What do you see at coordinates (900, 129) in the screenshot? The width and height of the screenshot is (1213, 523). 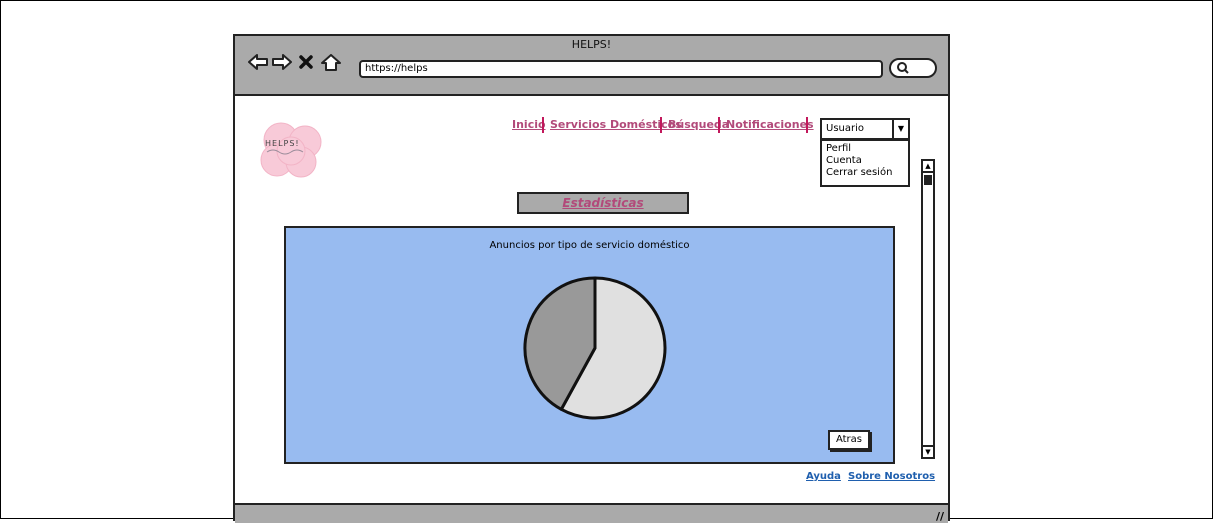 I see `chevron-down-icon: ▼` at bounding box center [900, 129].